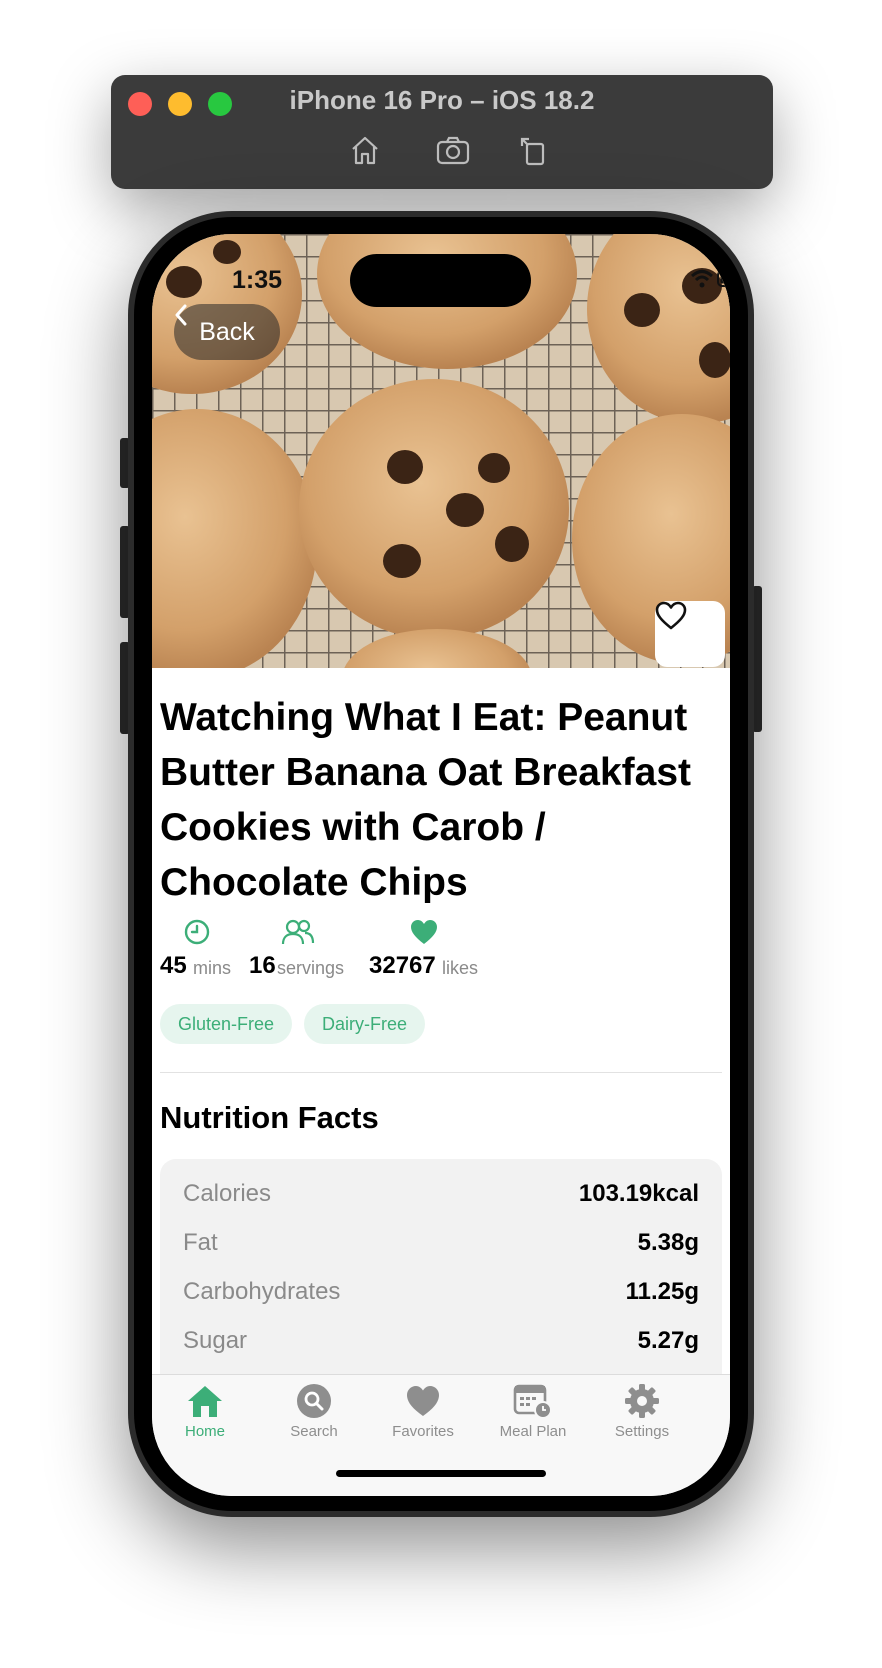  I want to click on tab-label: Settings, so click(642, 1431).